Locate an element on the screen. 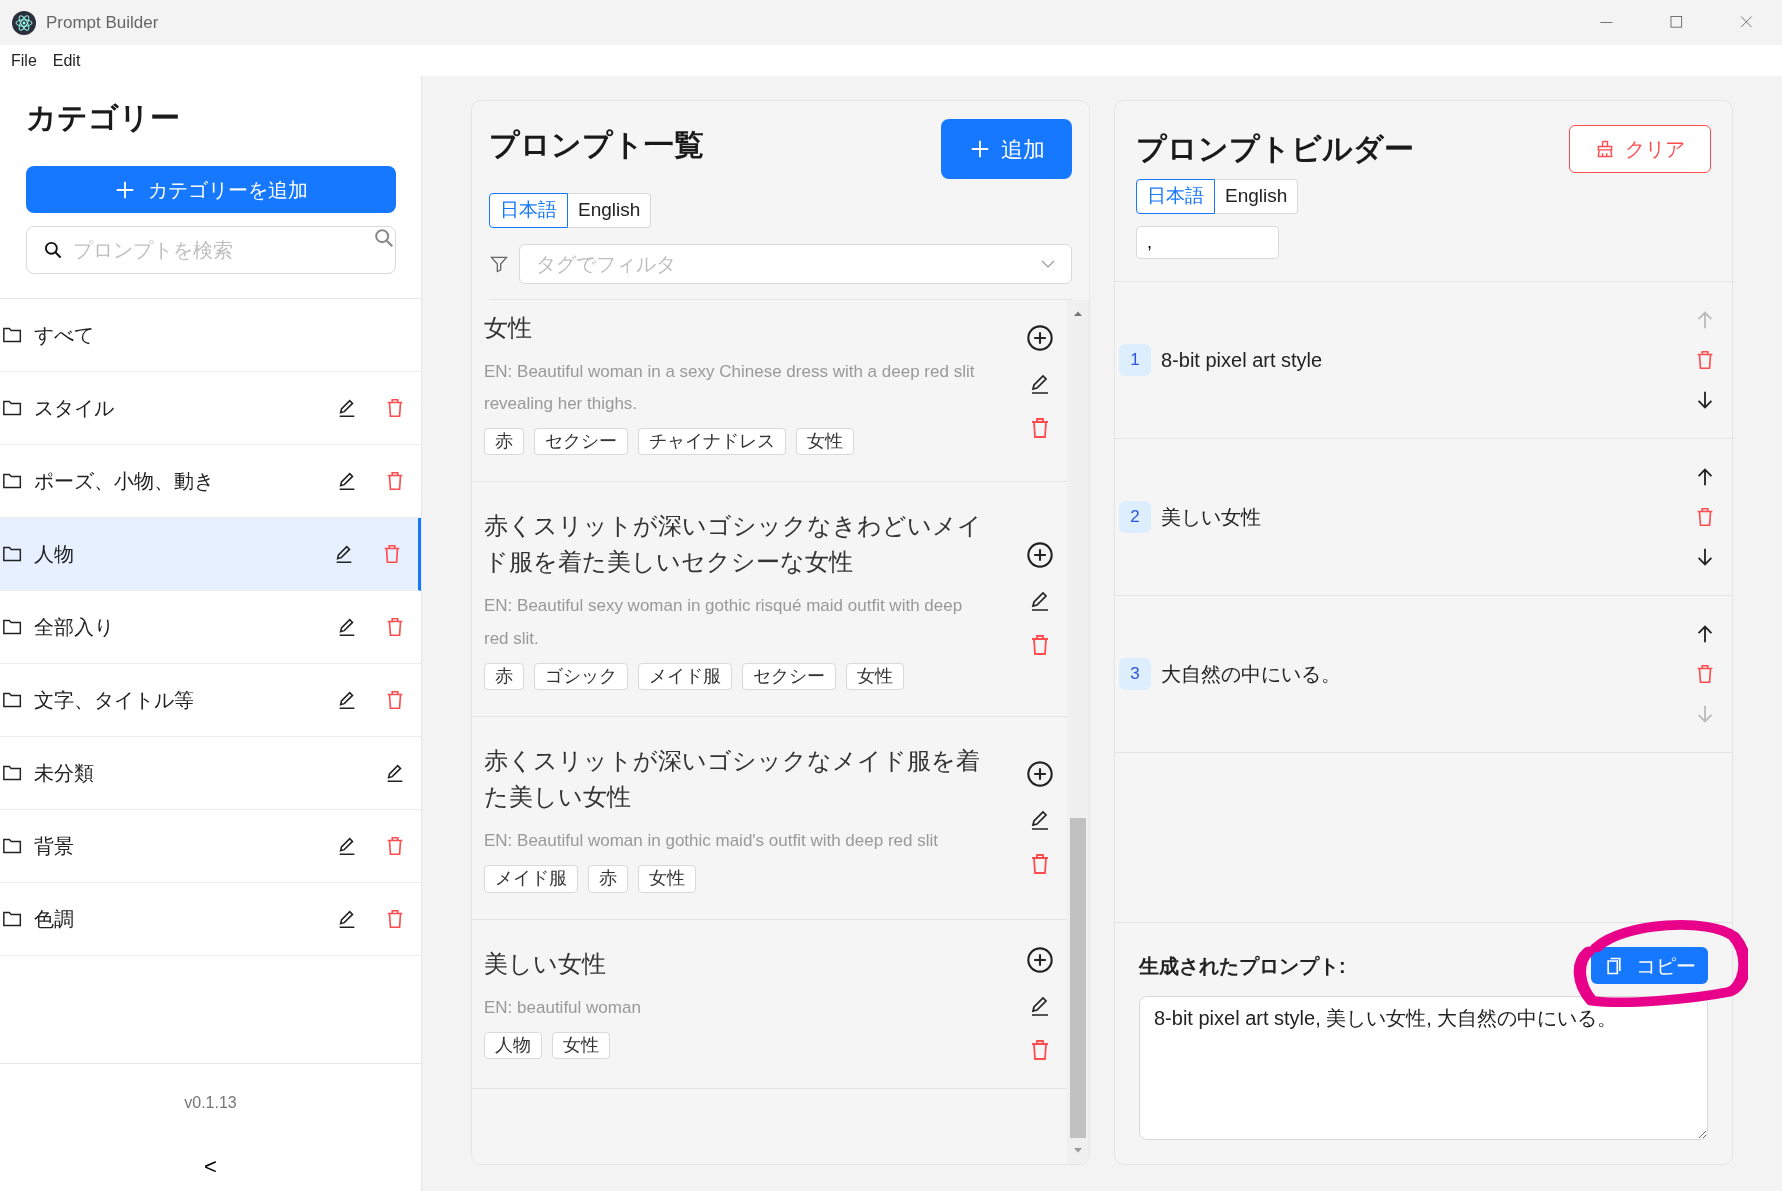 This screenshot has height=1191, width=1782. category-item: 人物 is located at coordinates (210, 554).